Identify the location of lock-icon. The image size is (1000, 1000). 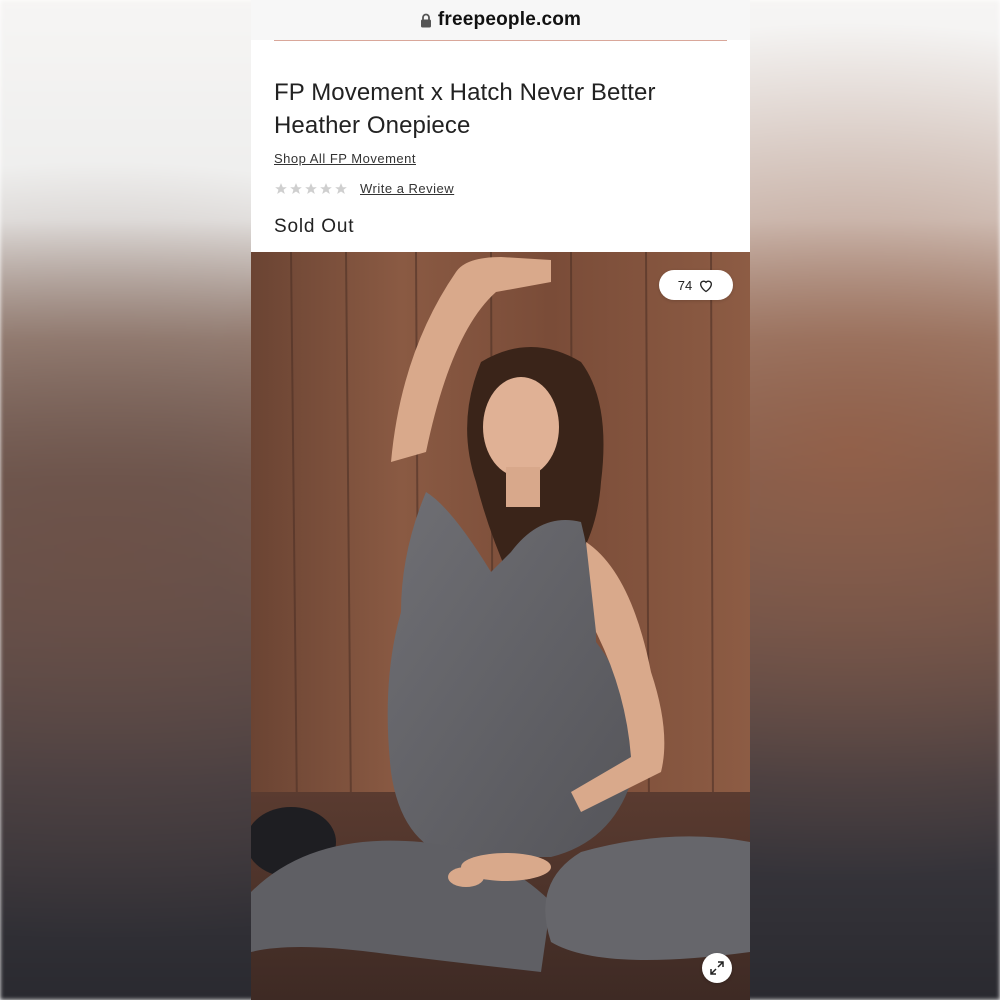
(426, 20).